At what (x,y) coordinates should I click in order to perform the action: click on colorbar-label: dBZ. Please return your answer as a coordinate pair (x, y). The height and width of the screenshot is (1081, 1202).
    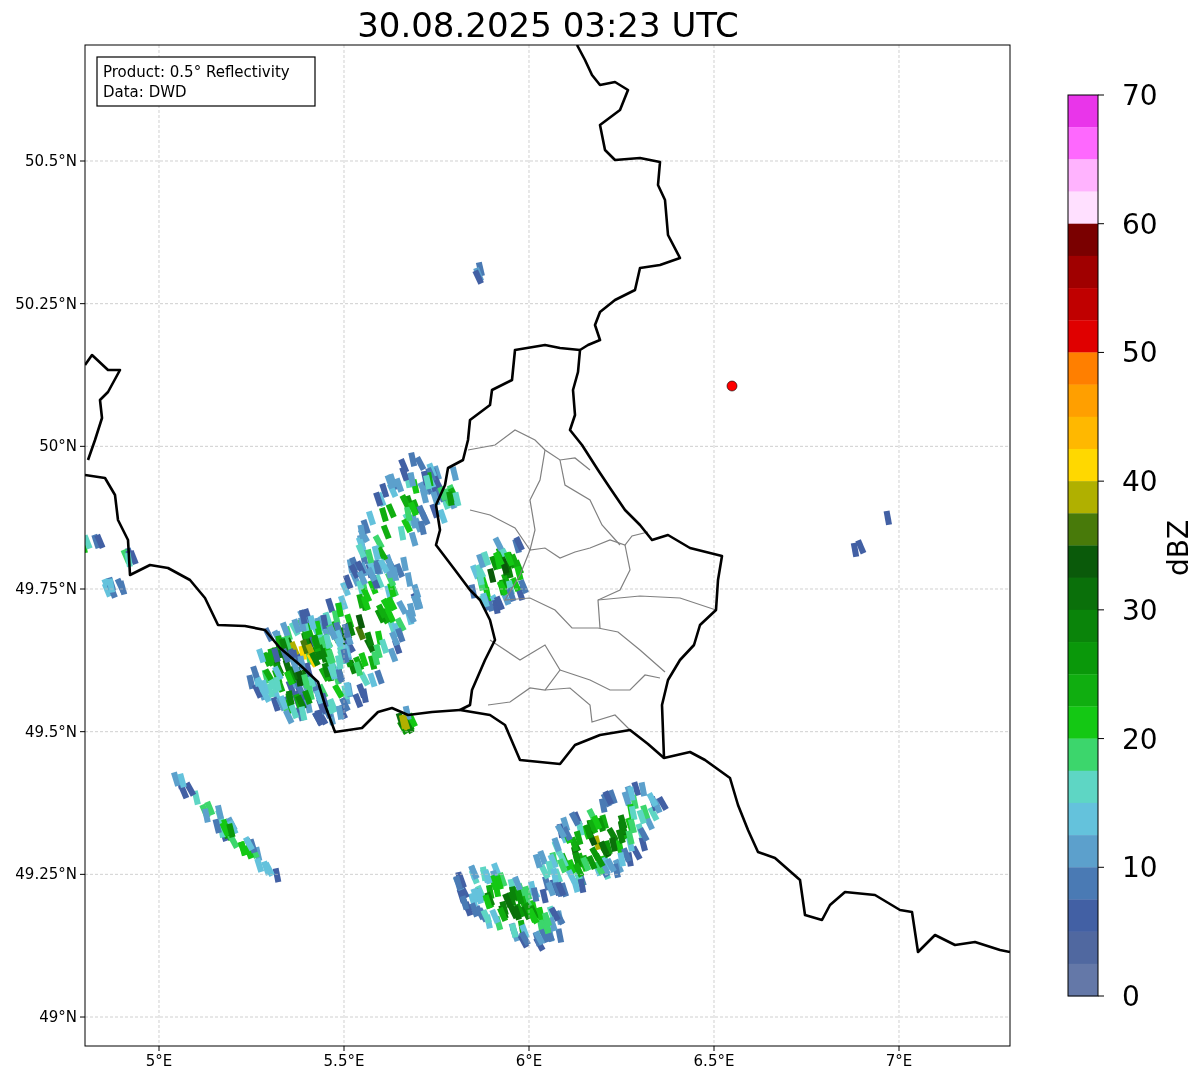
    Looking at the image, I should click on (1178, 548).